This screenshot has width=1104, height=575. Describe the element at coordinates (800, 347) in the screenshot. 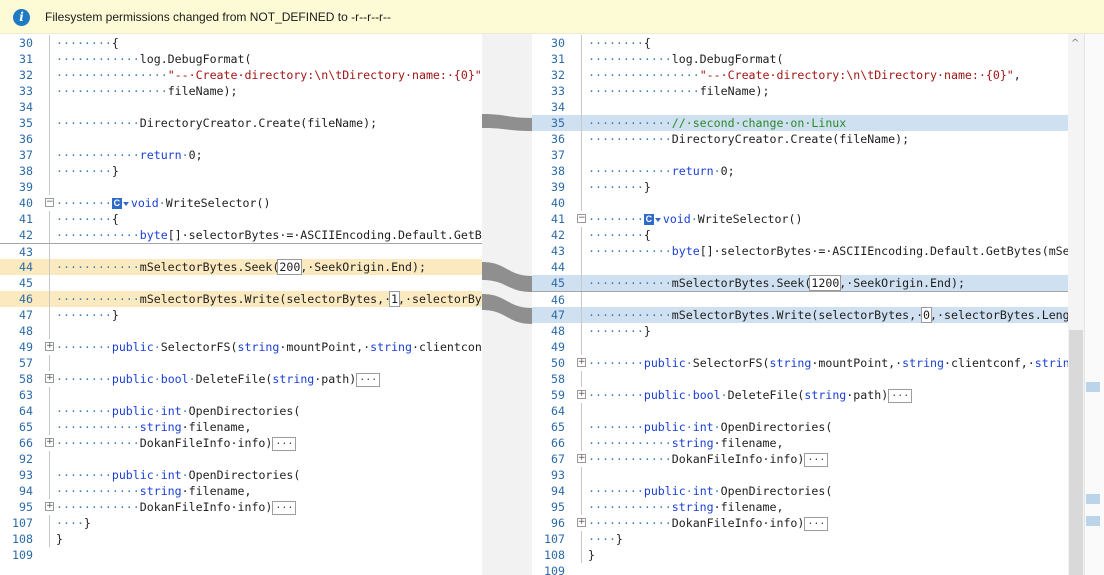

I see `code-line: 49` at that location.